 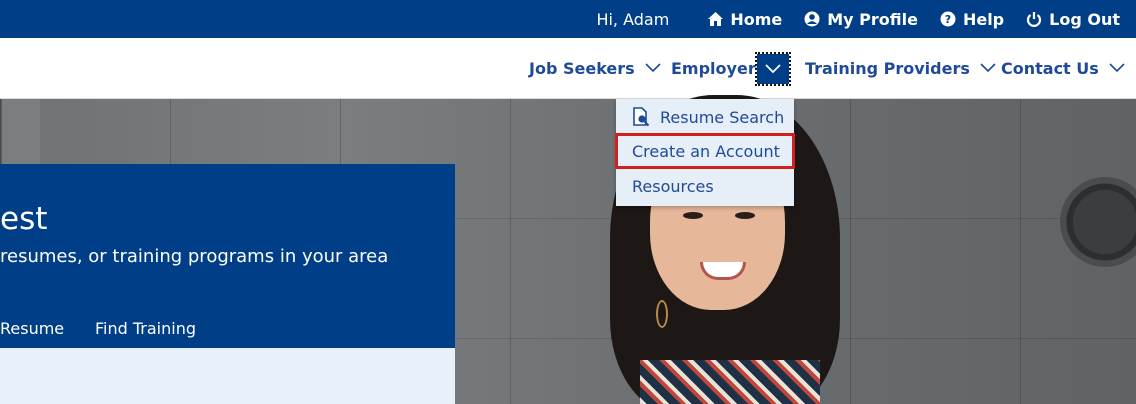 I want to click on nav-employers-label: Employers, so click(x=718, y=68).